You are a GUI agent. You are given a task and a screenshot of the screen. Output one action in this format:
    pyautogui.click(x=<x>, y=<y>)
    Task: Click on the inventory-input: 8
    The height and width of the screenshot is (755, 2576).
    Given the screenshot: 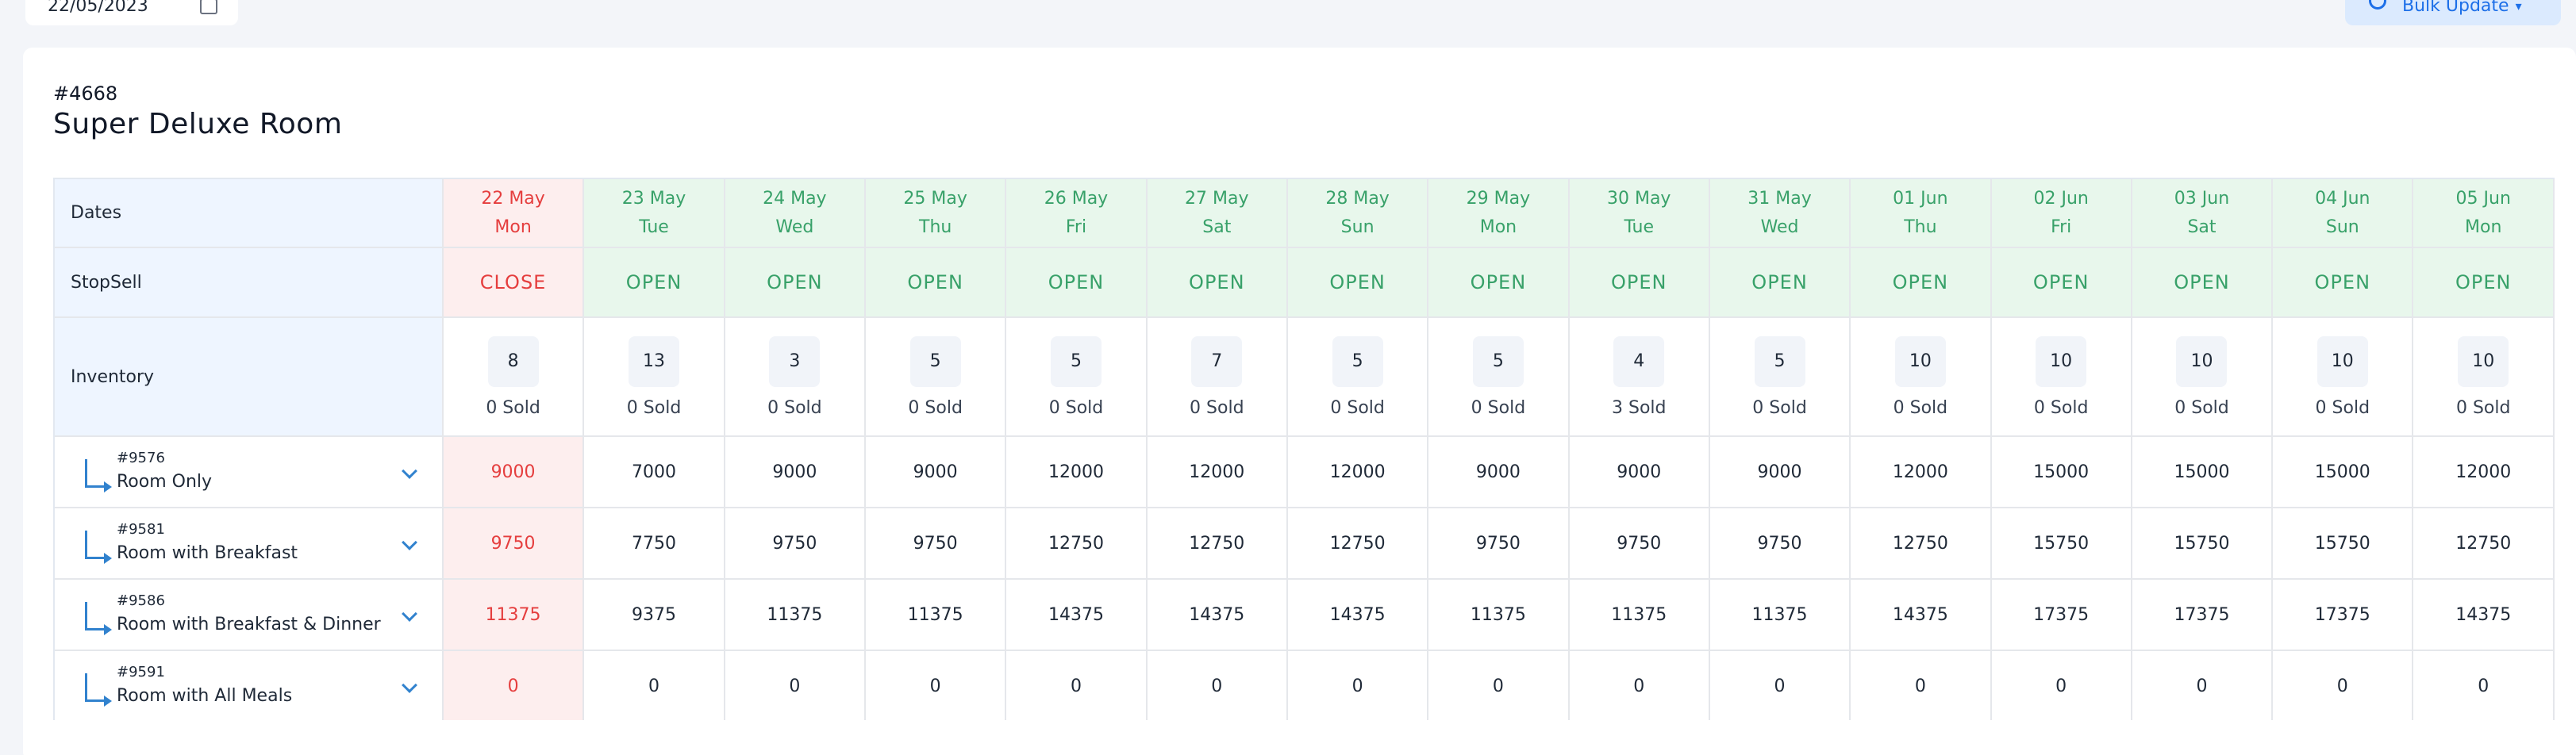 What is the action you would take?
    pyautogui.click(x=513, y=361)
    